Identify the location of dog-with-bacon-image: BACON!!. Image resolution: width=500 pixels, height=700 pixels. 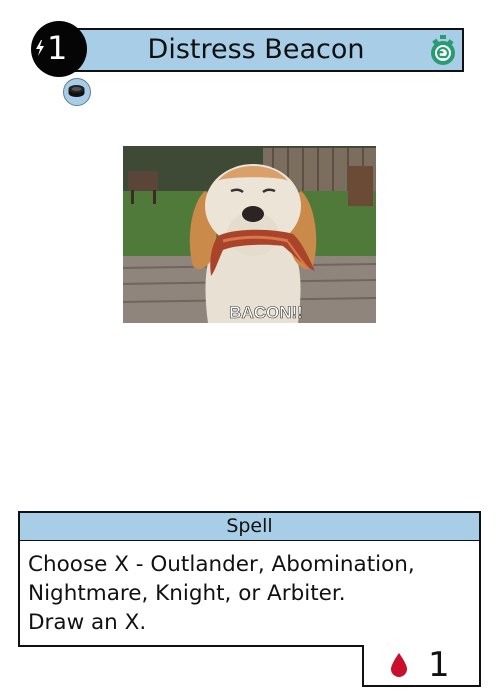
(249, 234).